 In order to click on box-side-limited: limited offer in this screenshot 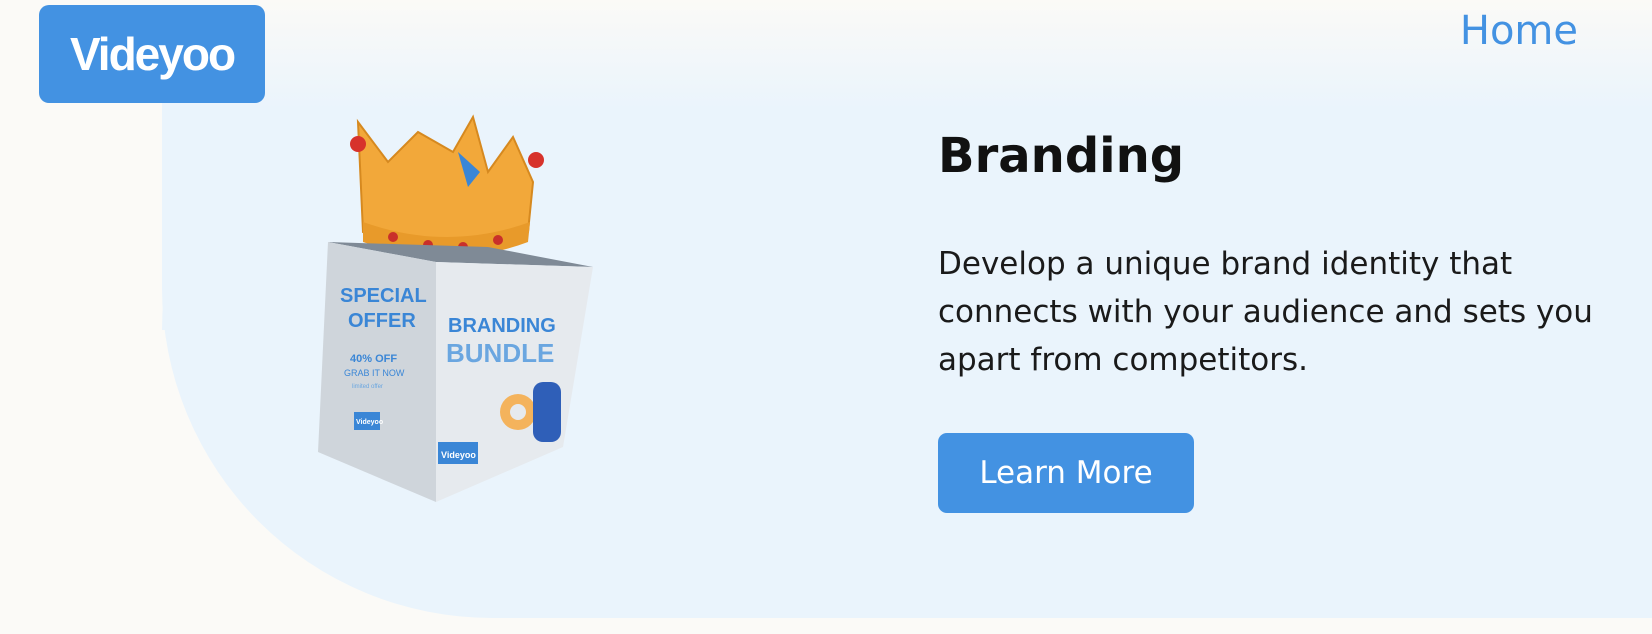, I will do `click(367, 387)`.